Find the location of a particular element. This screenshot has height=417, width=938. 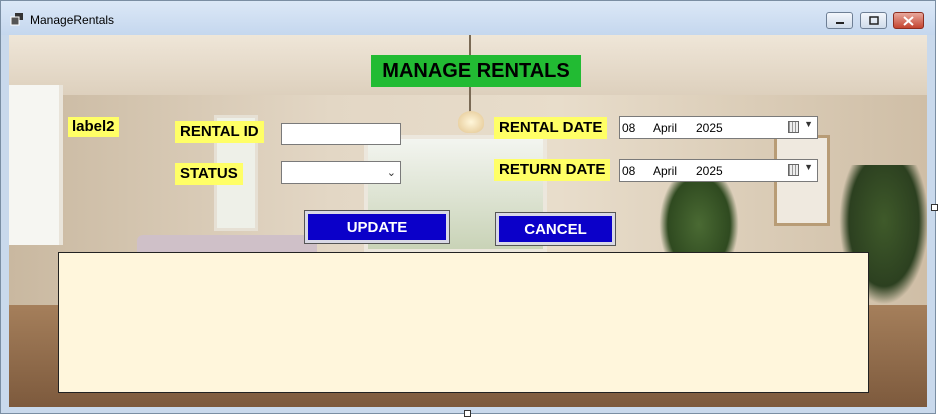

return-date-year: 2025 is located at coordinates (709, 171).